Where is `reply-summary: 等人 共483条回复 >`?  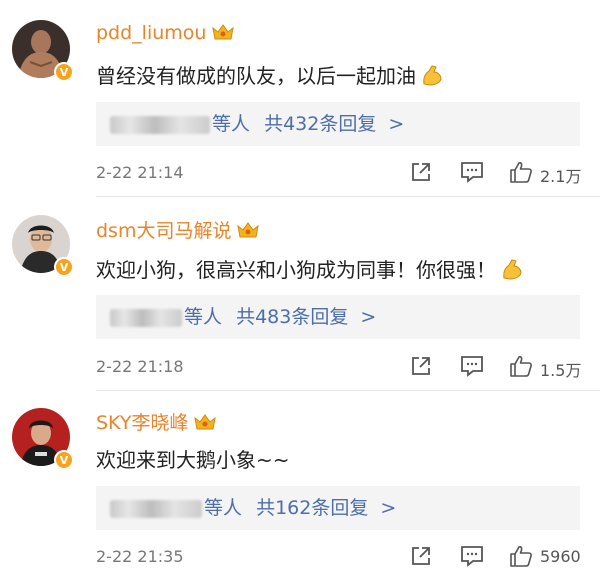 reply-summary: 等人 共483条回复 > is located at coordinates (338, 317).